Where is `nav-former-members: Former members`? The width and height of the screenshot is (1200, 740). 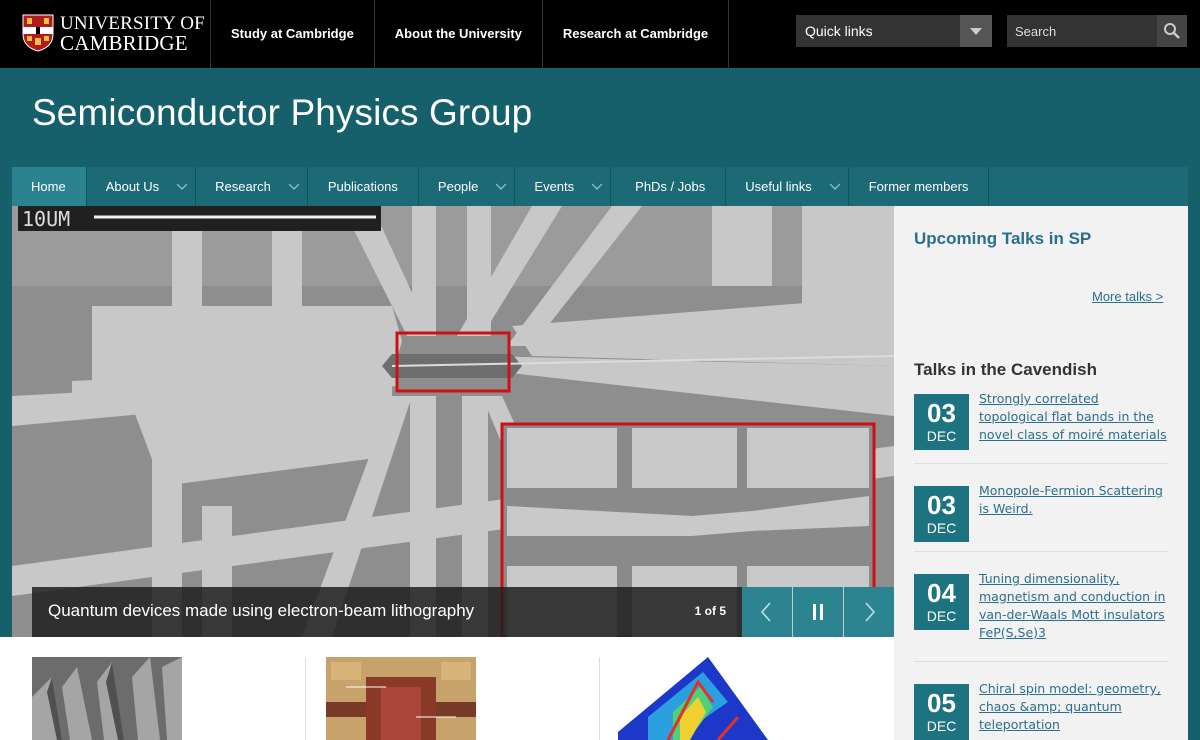
nav-former-members: Former members is located at coordinates (919, 186).